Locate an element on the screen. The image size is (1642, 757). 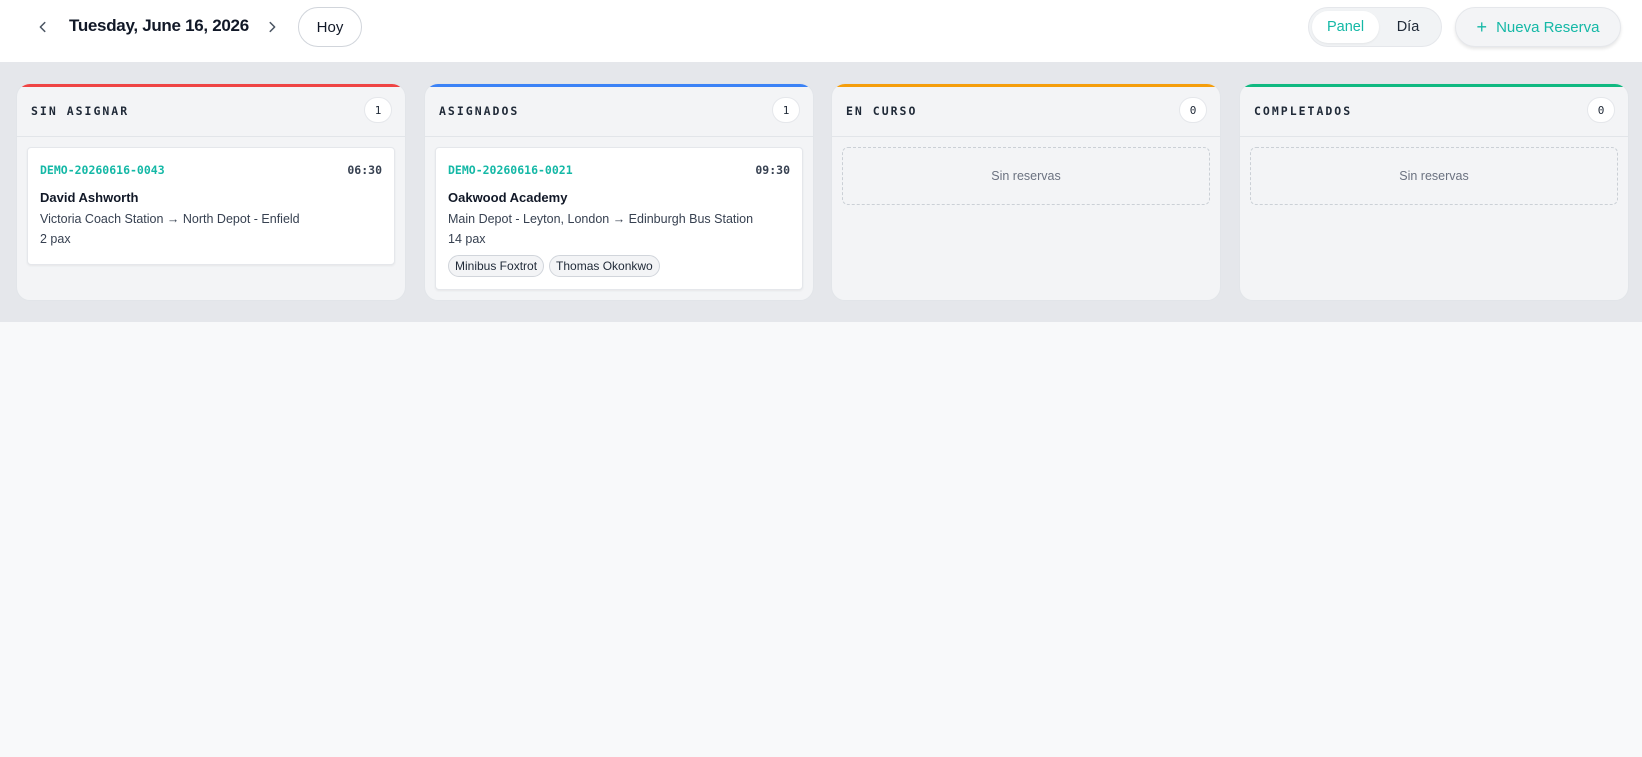
column-completed: COMPLETADOS 0 Sin reservas is located at coordinates (1434, 192).